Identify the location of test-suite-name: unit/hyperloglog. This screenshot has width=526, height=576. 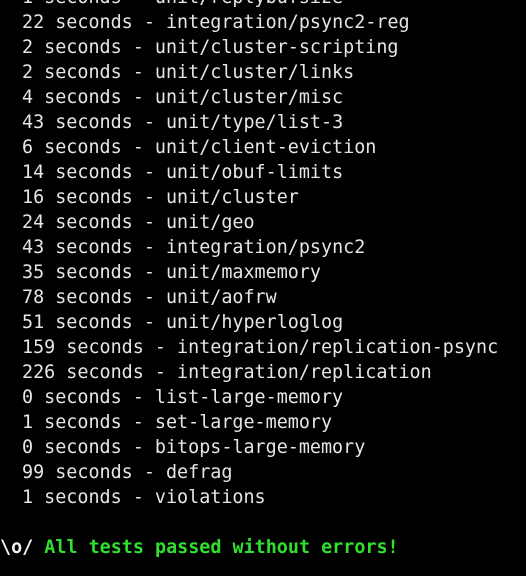
(254, 322).